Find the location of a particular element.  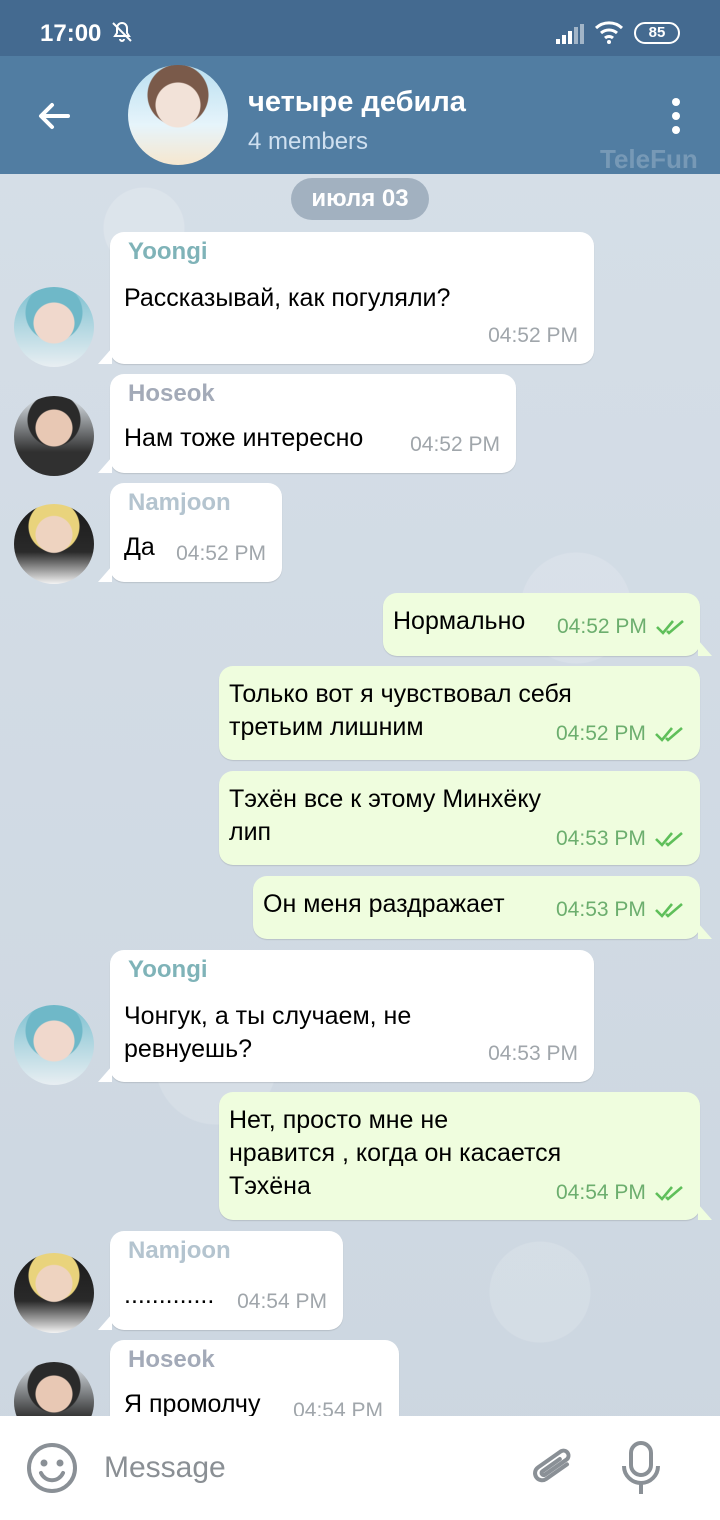

back-arrow-icon is located at coordinates (54, 116).